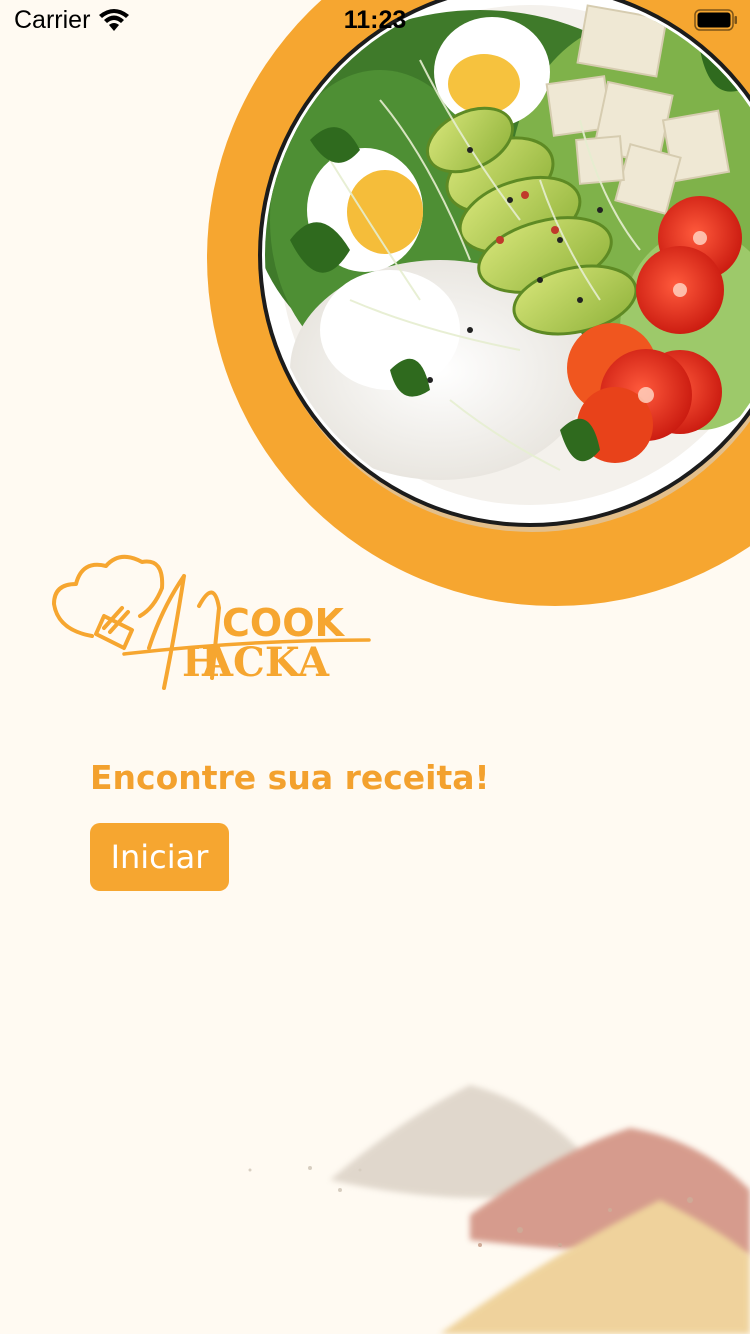 This screenshot has width=750, height=1334. I want to click on battery-icon, so click(715, 20).